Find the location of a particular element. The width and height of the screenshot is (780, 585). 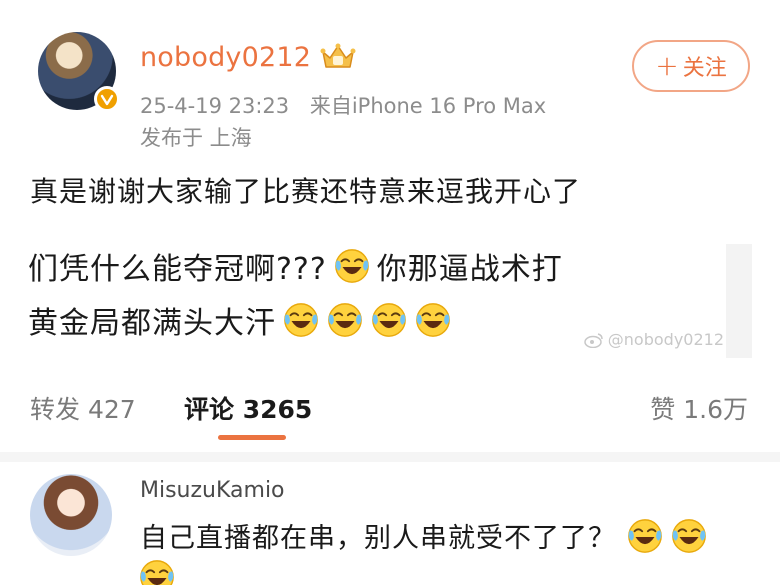

image-watermark: @nobody0212 is located at coordinates (654, 339).